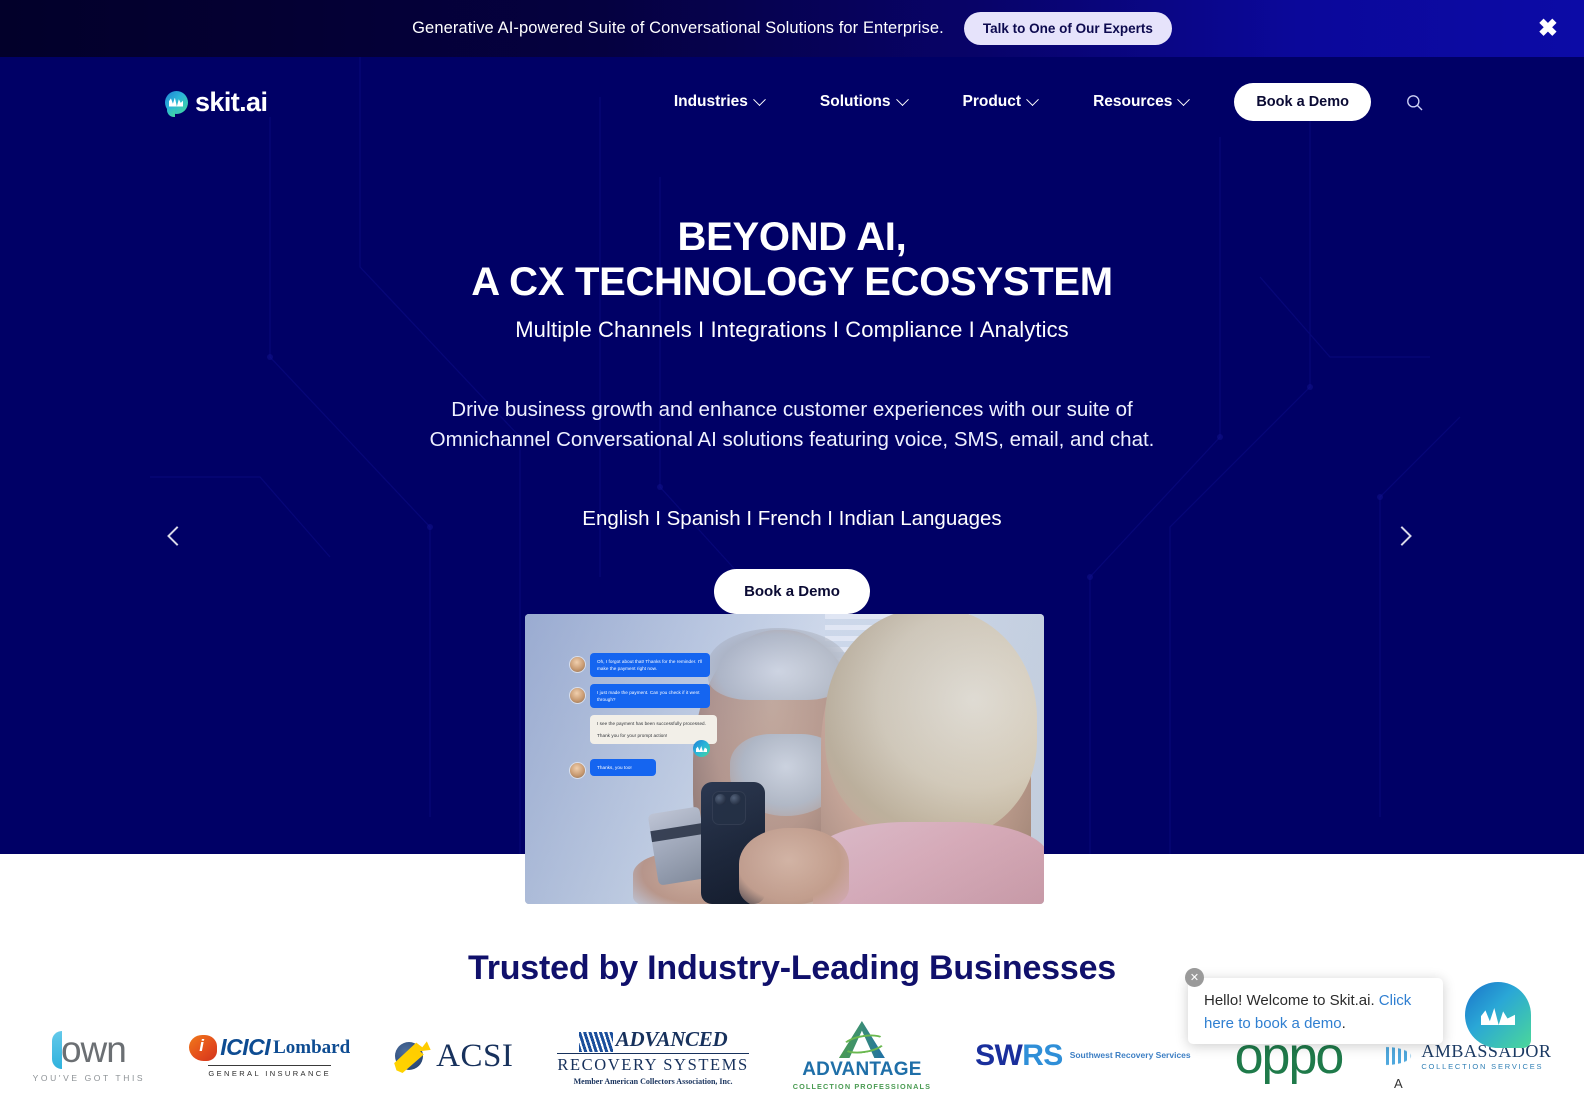 Image resolution: width=1584 pixels, height=1105 pixels. Describe the element at coordinates (623, 768) in the screenshot. I see `chat-bubble-user: Thanks, you too!` at that location.